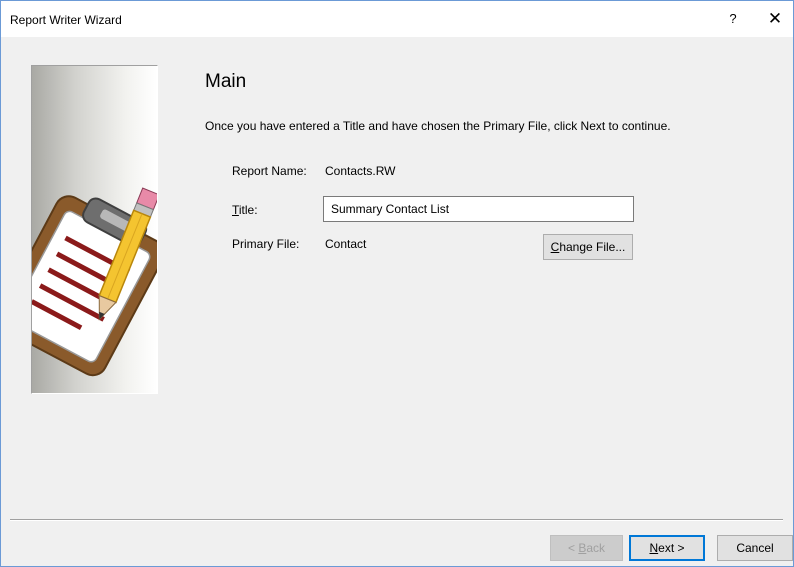 The width and height of the screenshot is (794, 567). I want to click on cancel-button: Cancel, so click(755, 548).